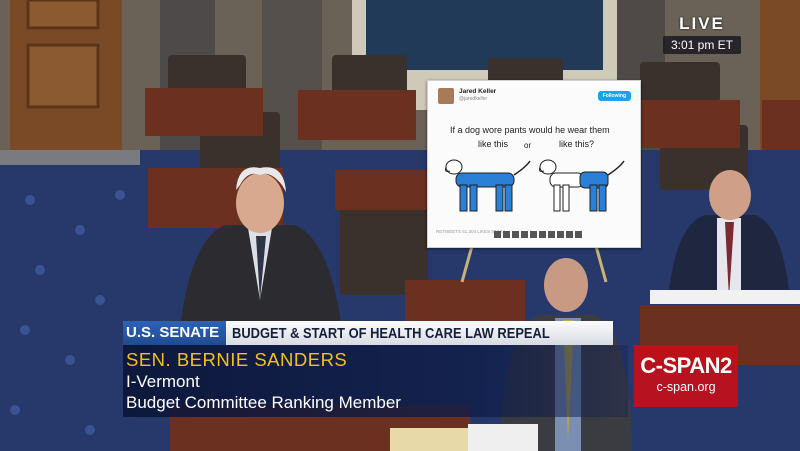 The width and height of the screenshot is (800, 451). What do you see at coordinates (260, 203) in the screenshot?
I see `speaker-head` at bounding box center [260, 203].